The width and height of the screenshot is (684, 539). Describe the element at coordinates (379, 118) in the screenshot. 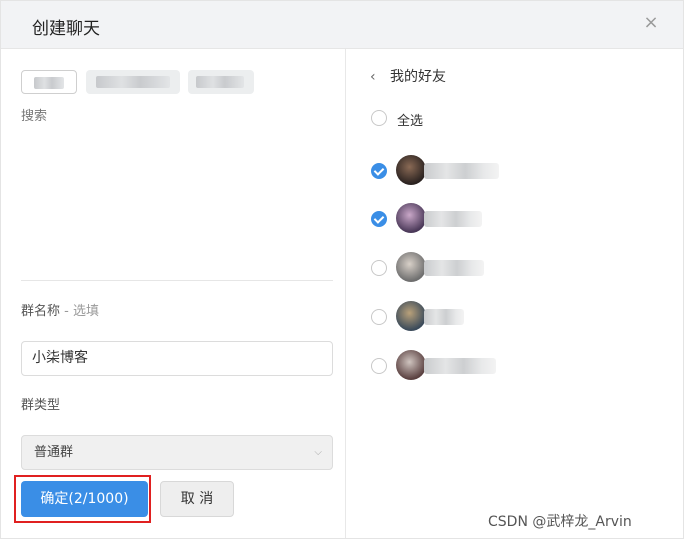

I see `select-all-checkbox` at that location.